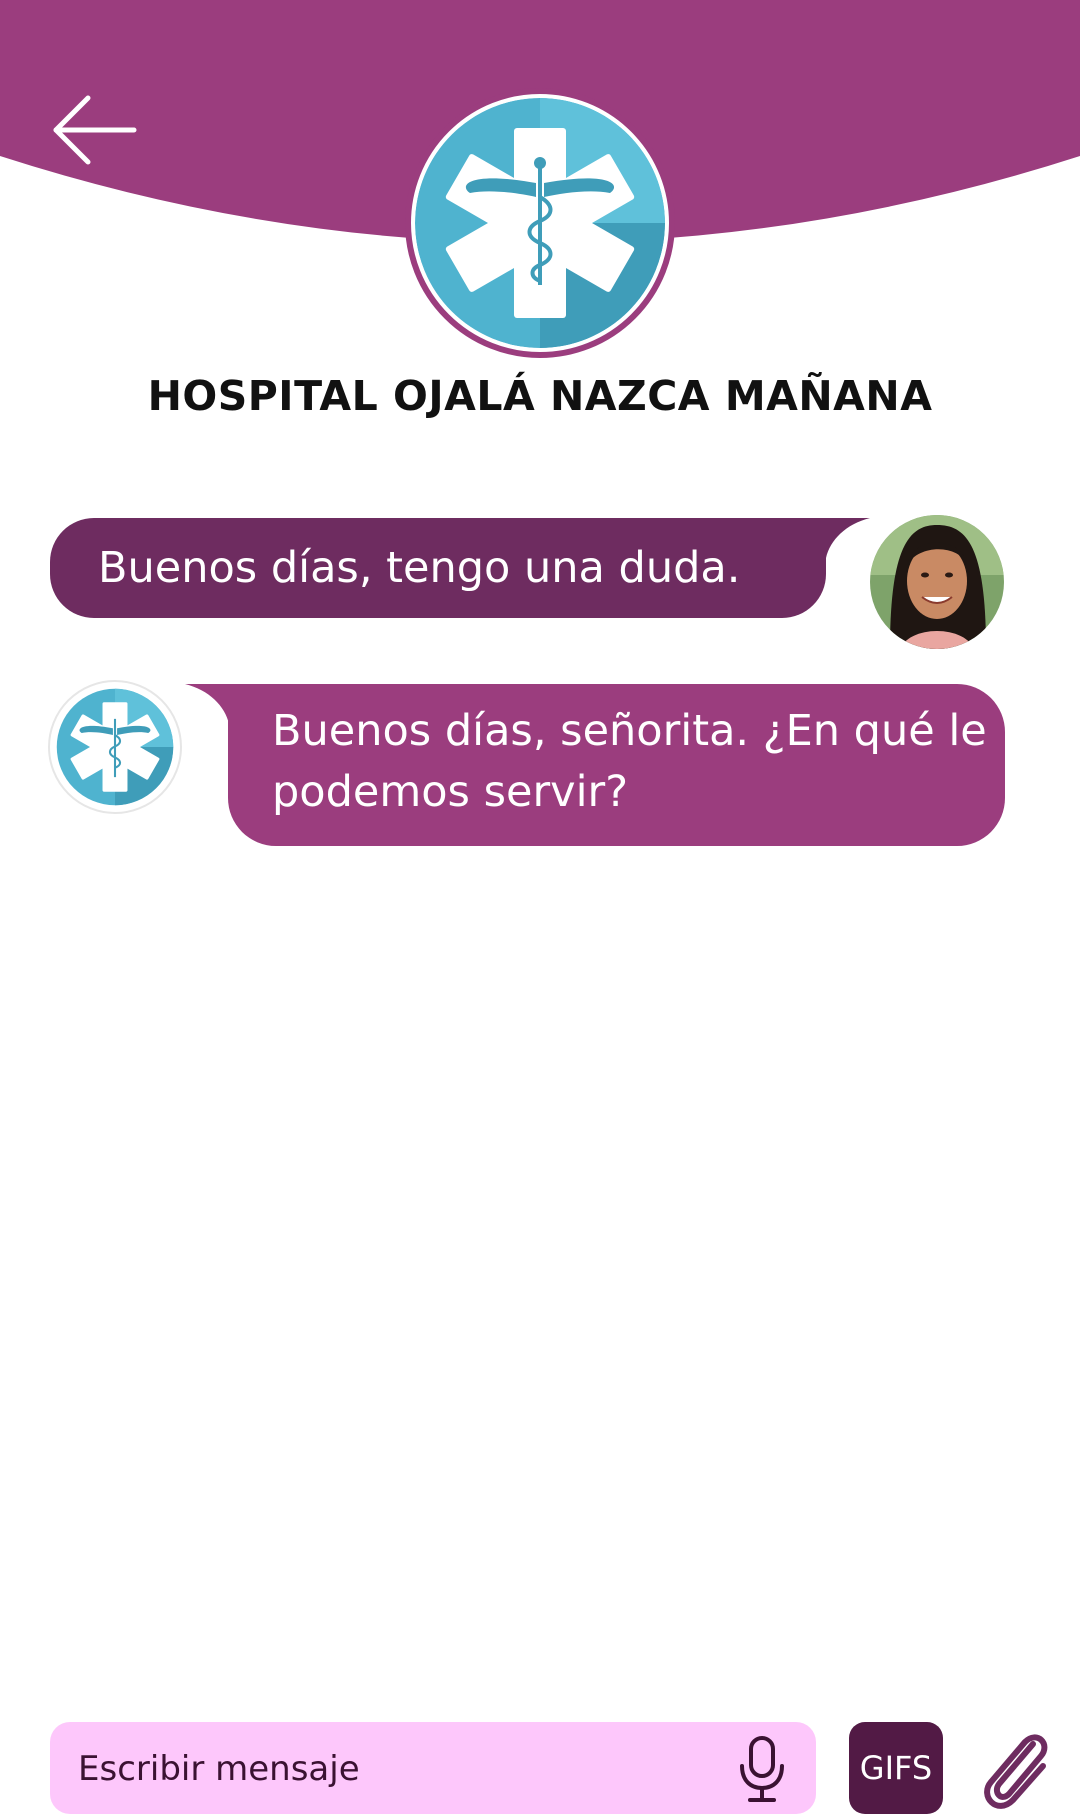  I want to click on attach-button, so click(1015, 1768).